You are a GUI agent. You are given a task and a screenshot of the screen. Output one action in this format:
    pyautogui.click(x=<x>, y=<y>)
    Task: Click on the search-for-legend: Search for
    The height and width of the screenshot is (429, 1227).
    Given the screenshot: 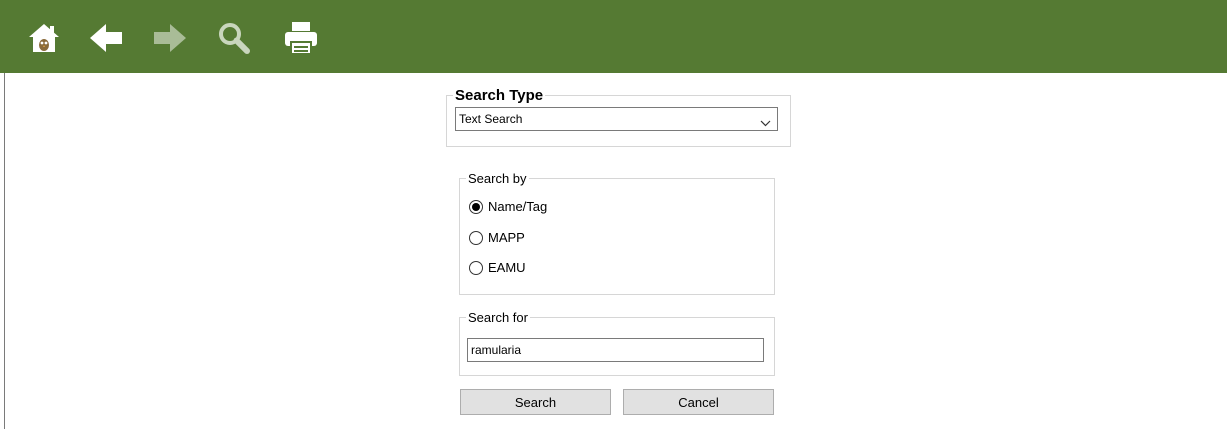 What is the action you would take?
    pyautogui.click(x=498, y=317)
    